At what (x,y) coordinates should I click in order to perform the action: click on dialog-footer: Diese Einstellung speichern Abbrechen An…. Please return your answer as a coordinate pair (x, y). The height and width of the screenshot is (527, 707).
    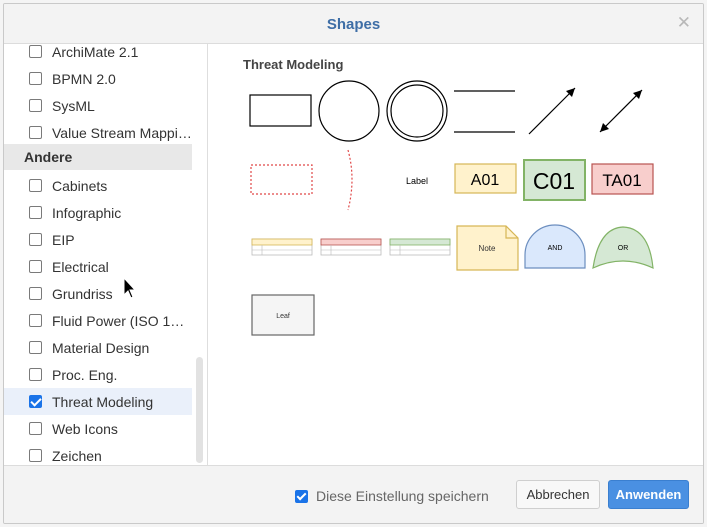
    Looking at the image, I should click on (353, 494).